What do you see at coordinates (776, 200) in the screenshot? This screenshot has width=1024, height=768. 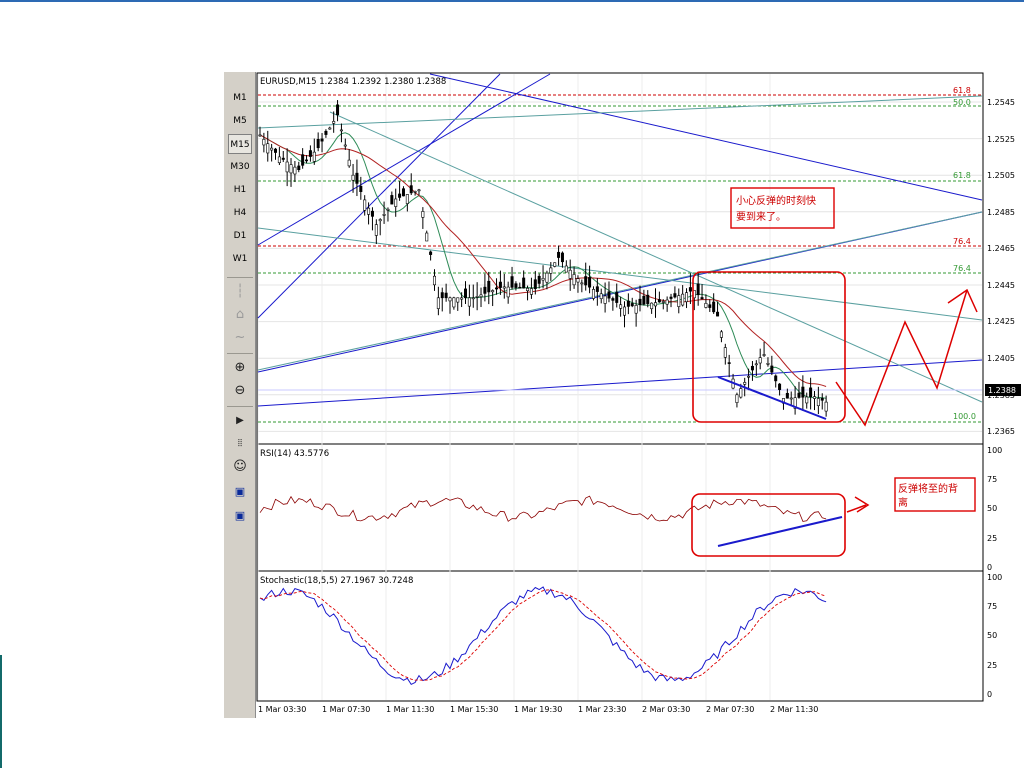 I see `note-main-line1: 小心反弹的时刻快` at bounding box center [776, 200].